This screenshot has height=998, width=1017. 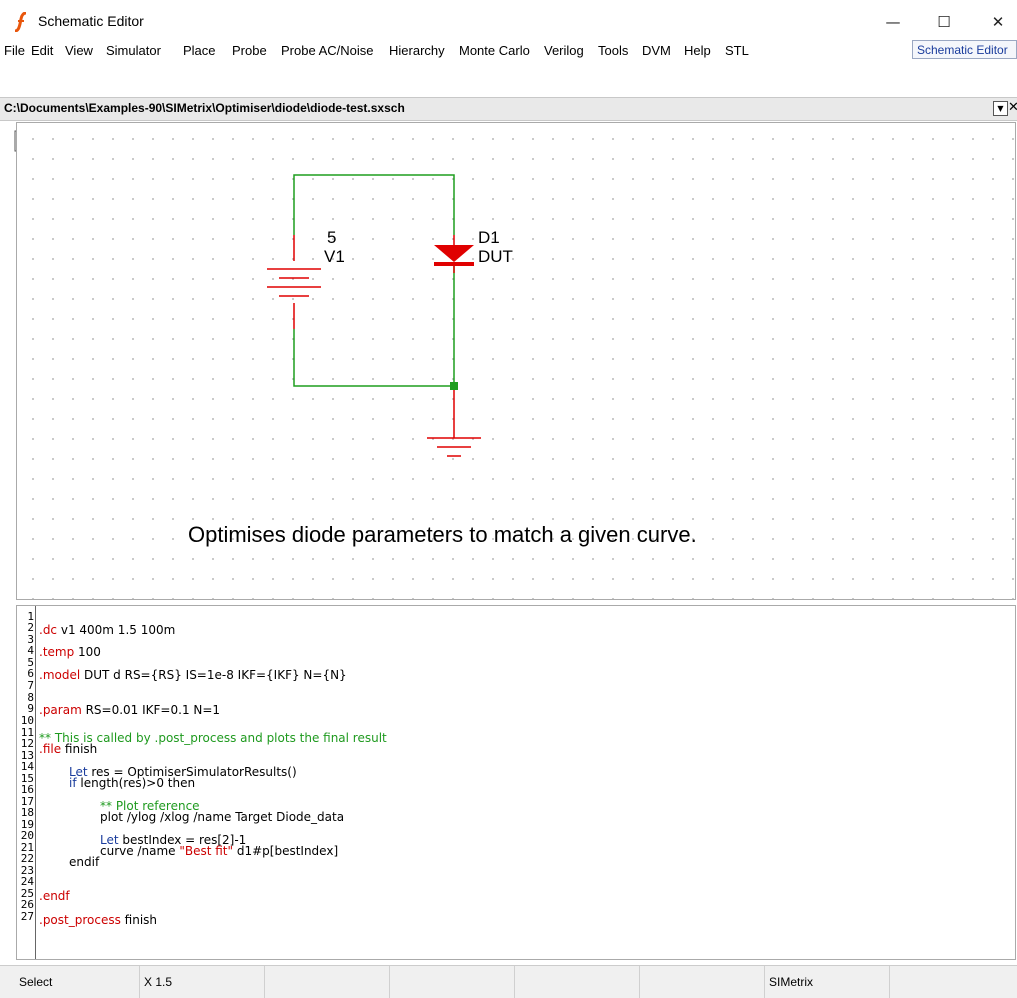 I want to click on netlist-line-26: .post_process finish, so click(x=98, y=920).